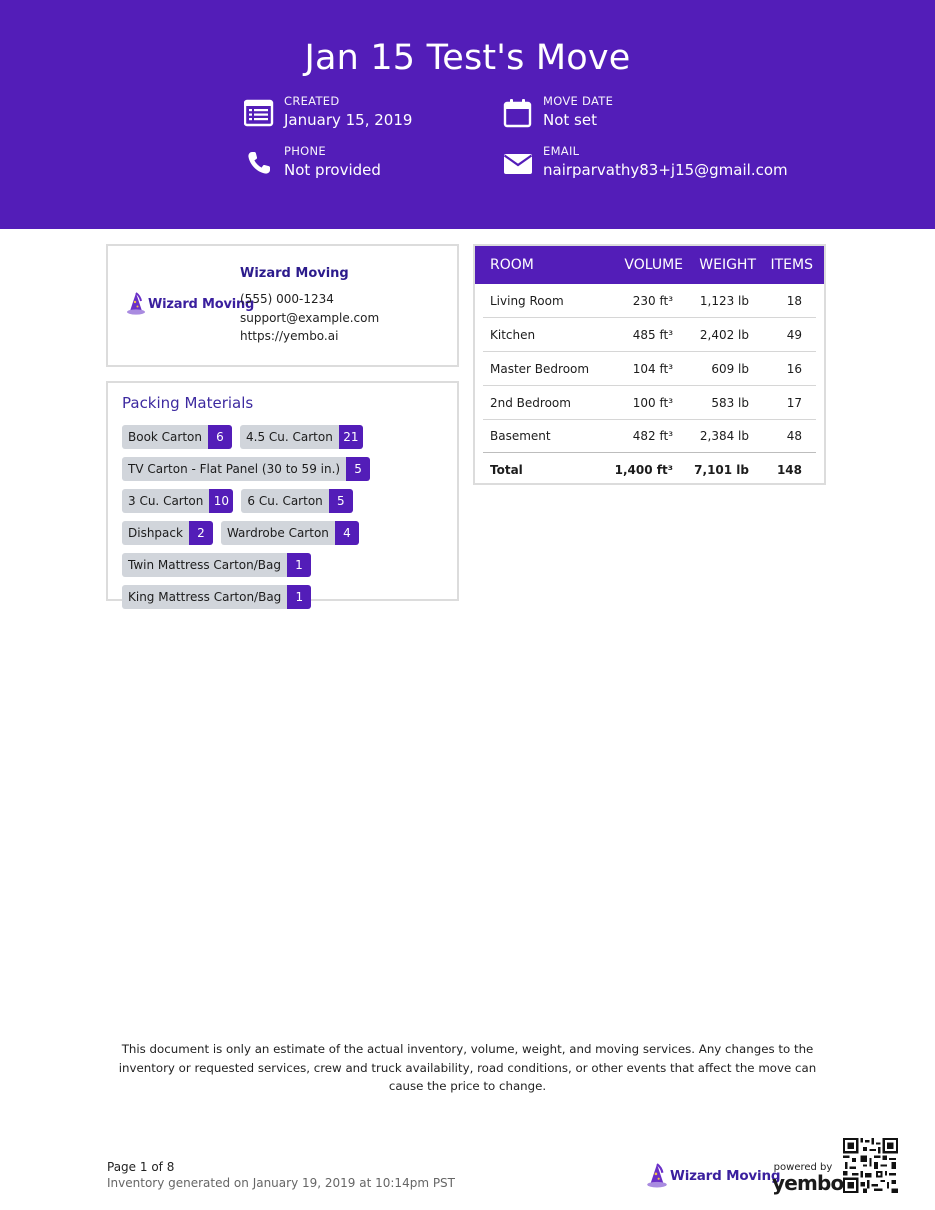  Describe the element at coordinates (287, 299) in the screenshot. I see `company-phone: (555) 000-1234` at that location.